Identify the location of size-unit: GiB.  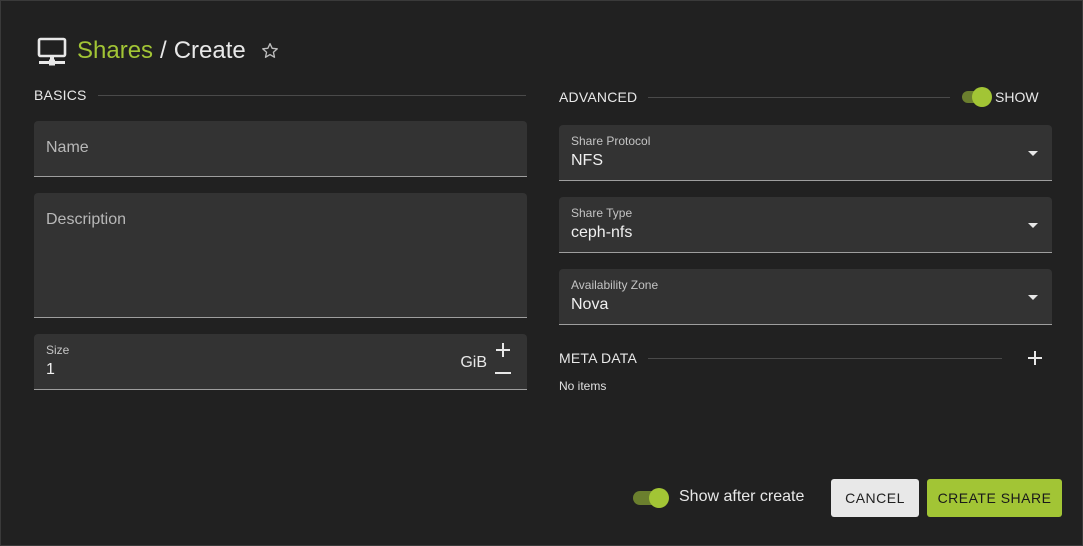
(473, 362).